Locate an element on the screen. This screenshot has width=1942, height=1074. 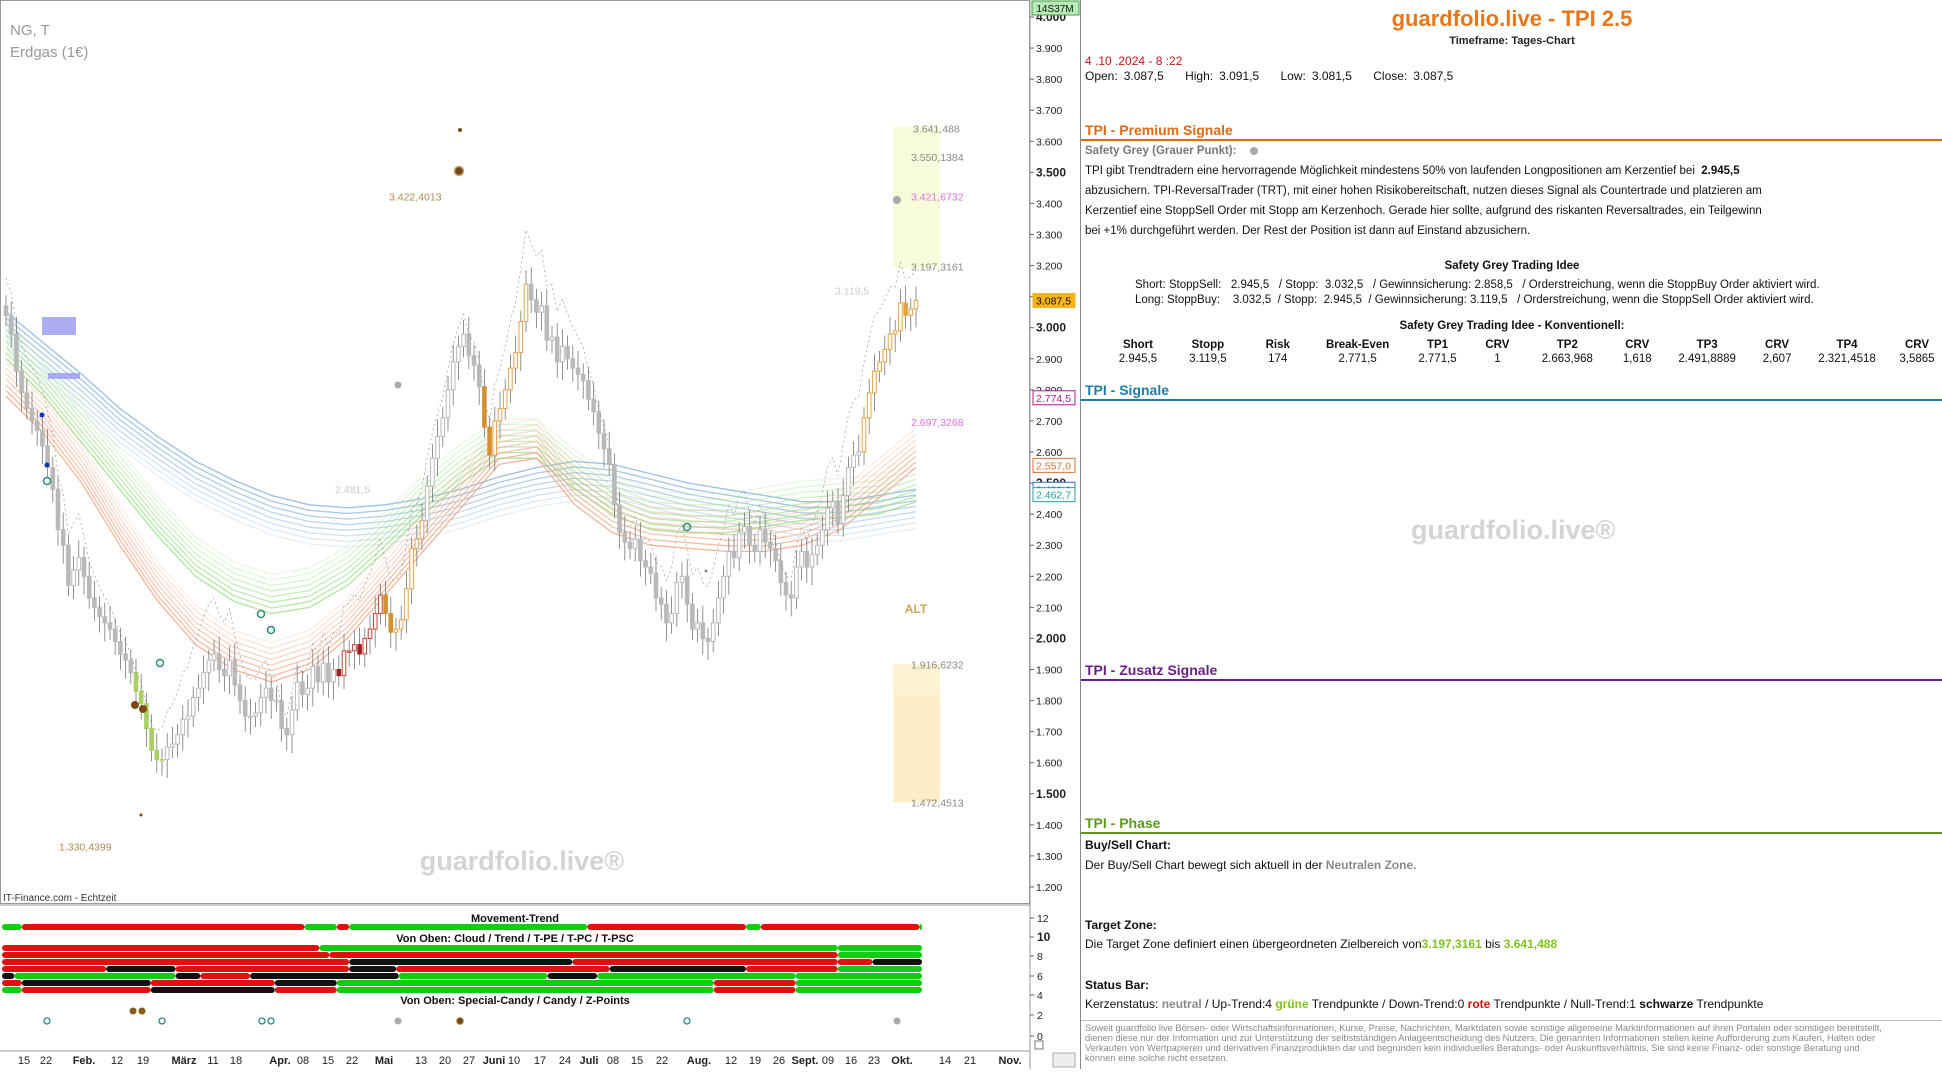
level-label: 3.197,3161 is located at coordinates (937, 267).